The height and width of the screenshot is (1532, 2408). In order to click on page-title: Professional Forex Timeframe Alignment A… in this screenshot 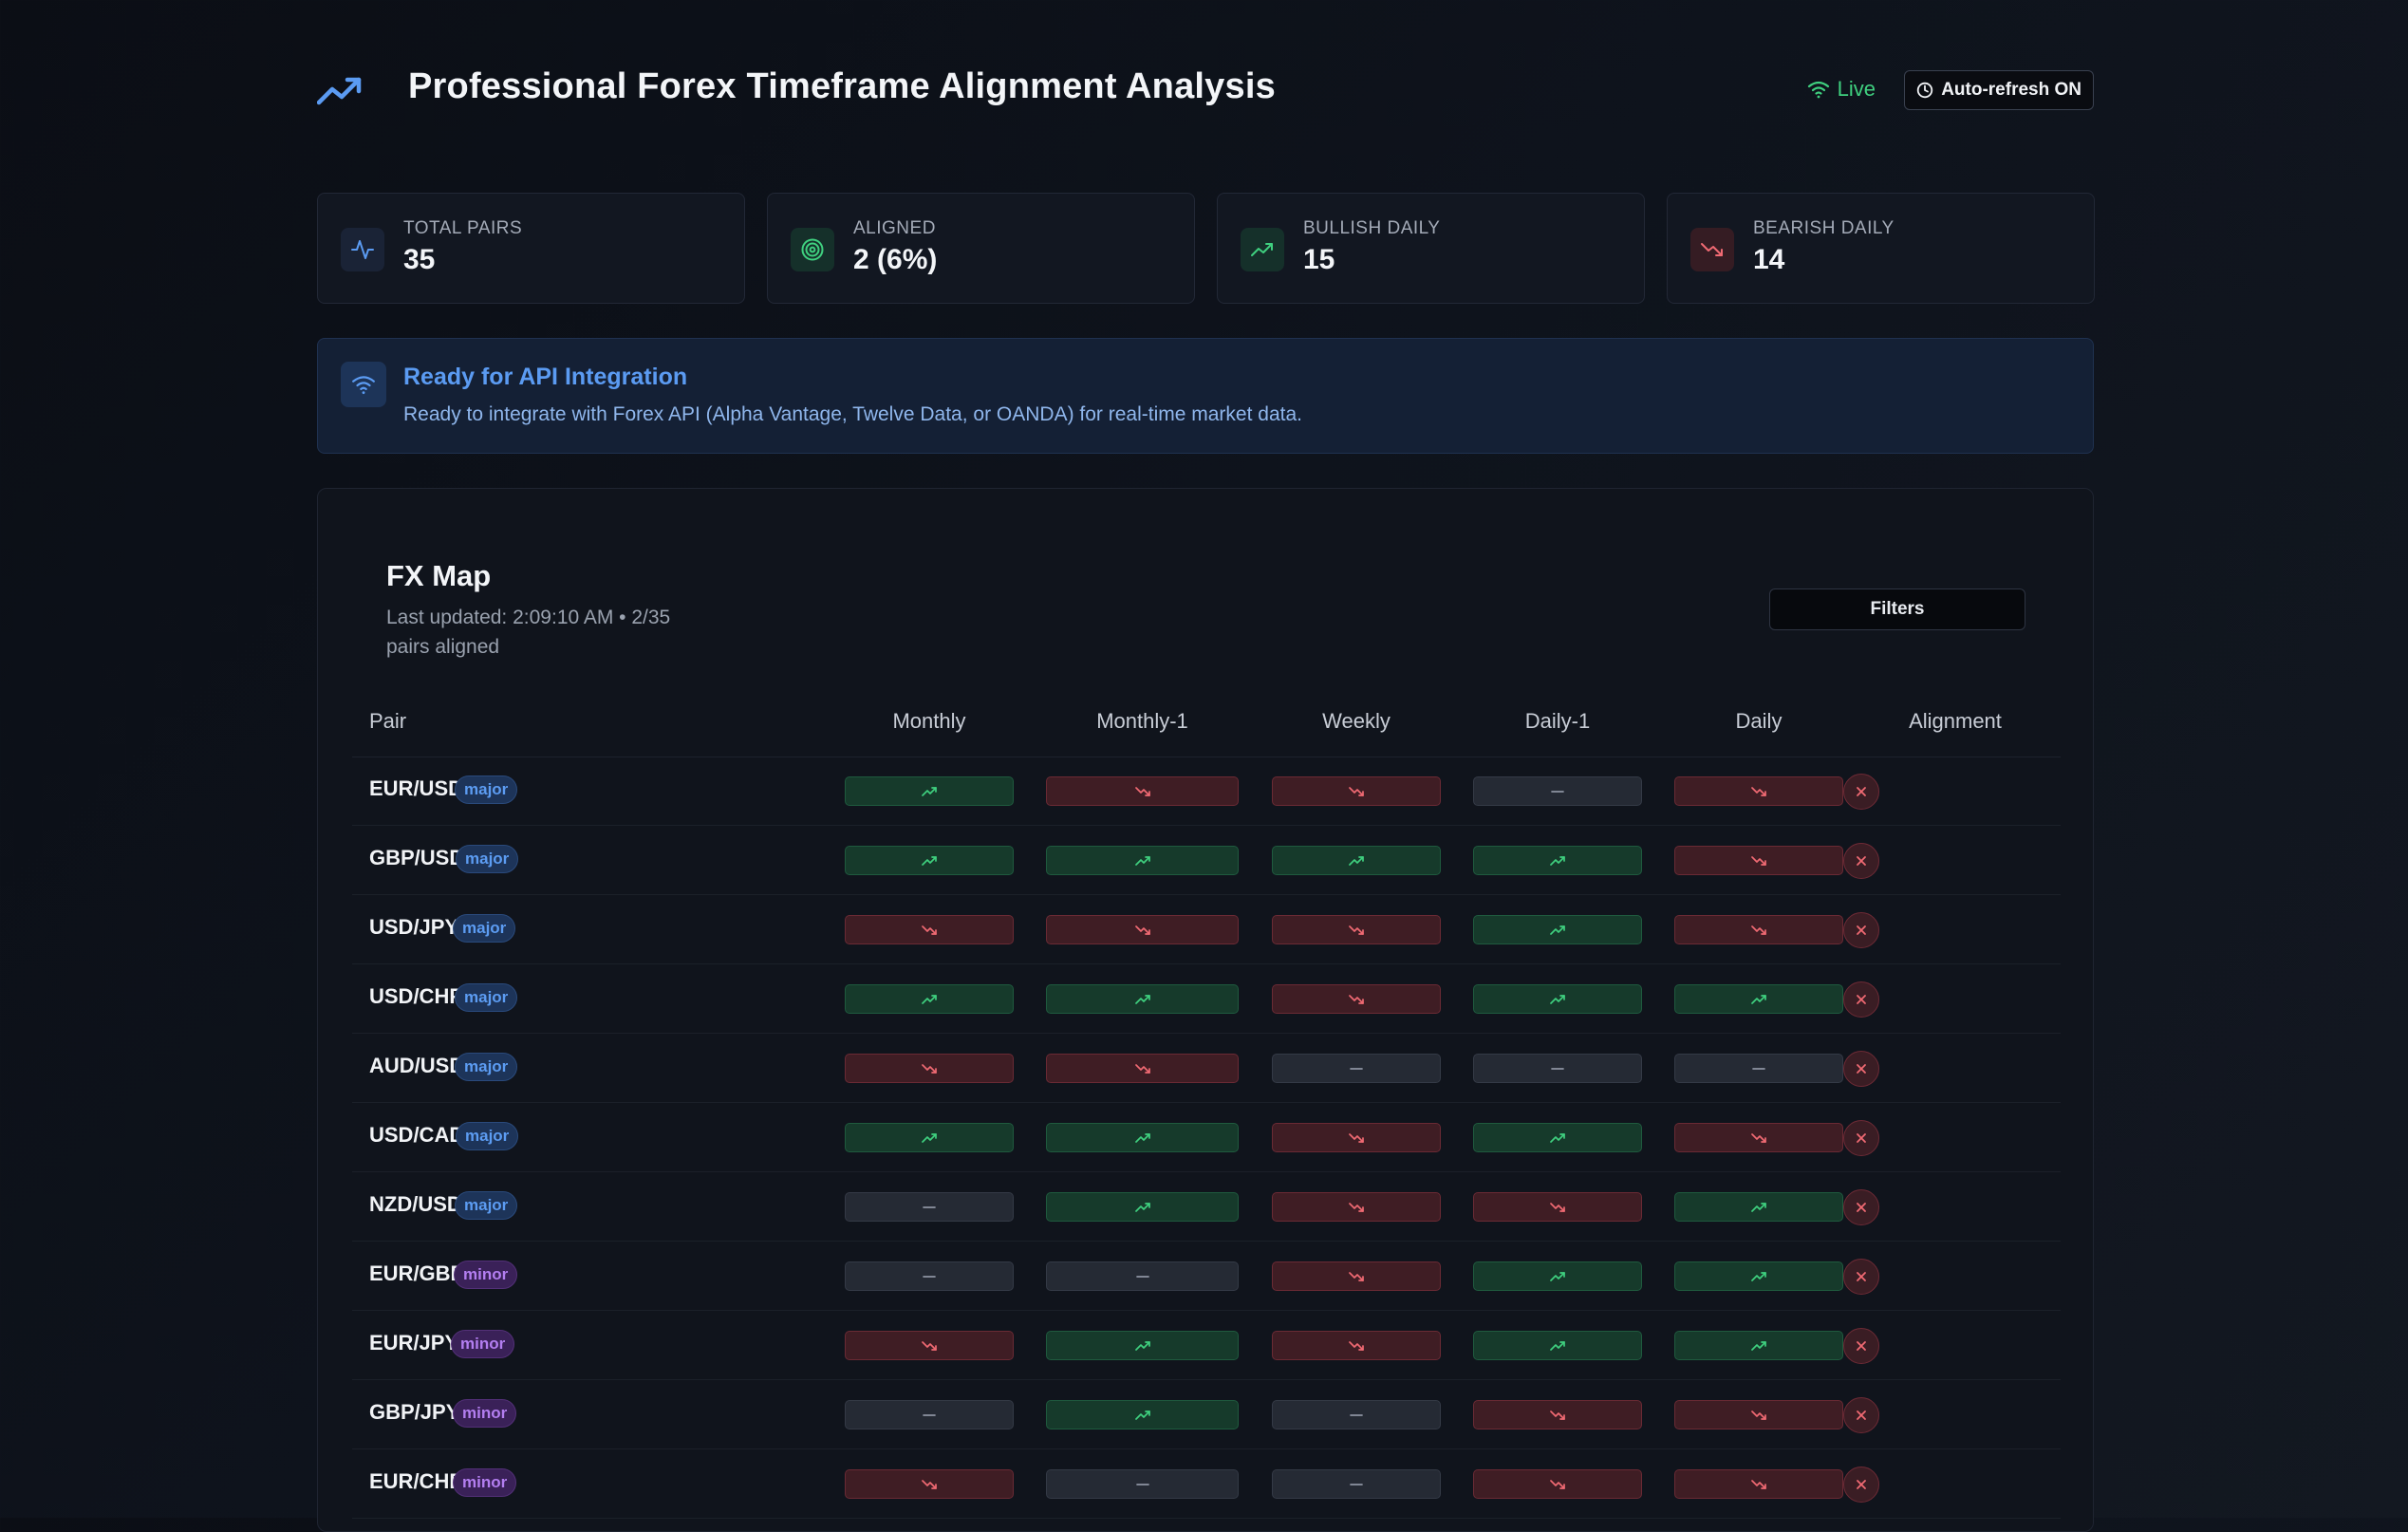, I will do `click(842, 86)`.